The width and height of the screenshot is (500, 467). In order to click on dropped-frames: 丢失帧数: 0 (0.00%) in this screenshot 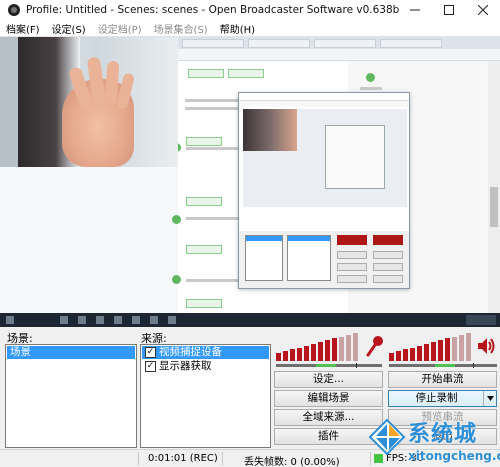, I will do `click(292, 462)`.